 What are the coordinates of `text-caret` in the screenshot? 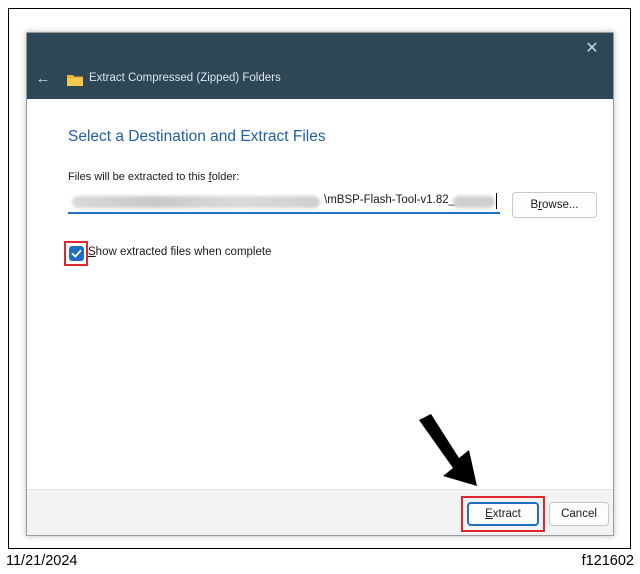 It's located at (496, 201).